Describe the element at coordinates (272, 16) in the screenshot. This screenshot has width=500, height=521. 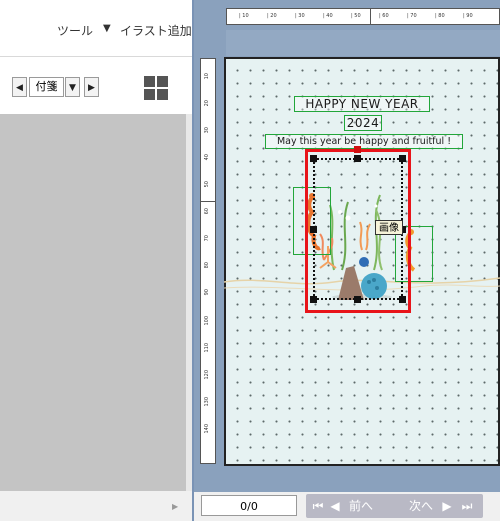
I see `ruler-tick-label: | 20` at that location.